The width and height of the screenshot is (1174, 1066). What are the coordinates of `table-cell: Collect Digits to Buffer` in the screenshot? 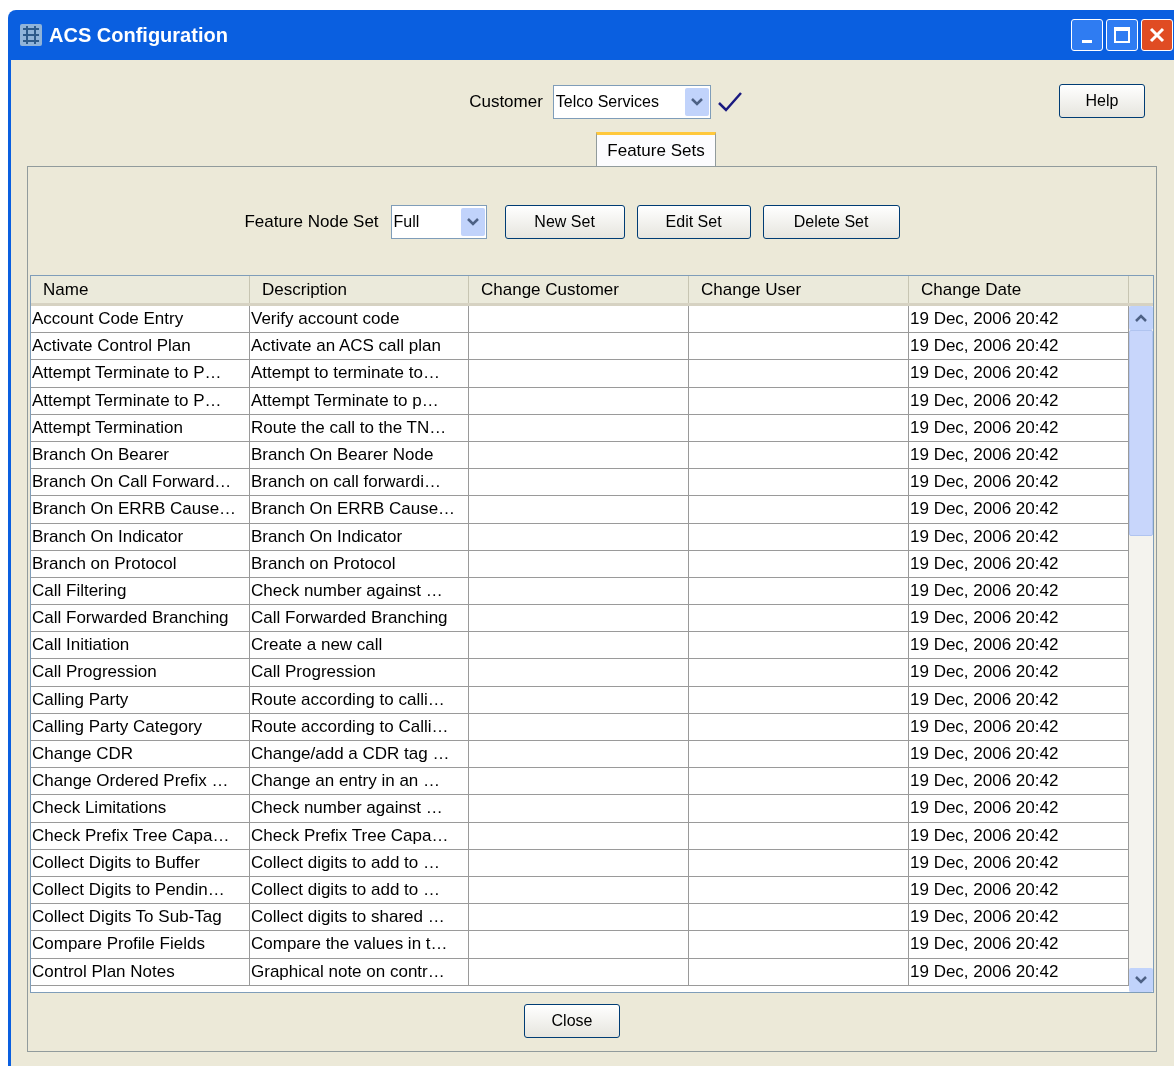 It's located at (140, 862).